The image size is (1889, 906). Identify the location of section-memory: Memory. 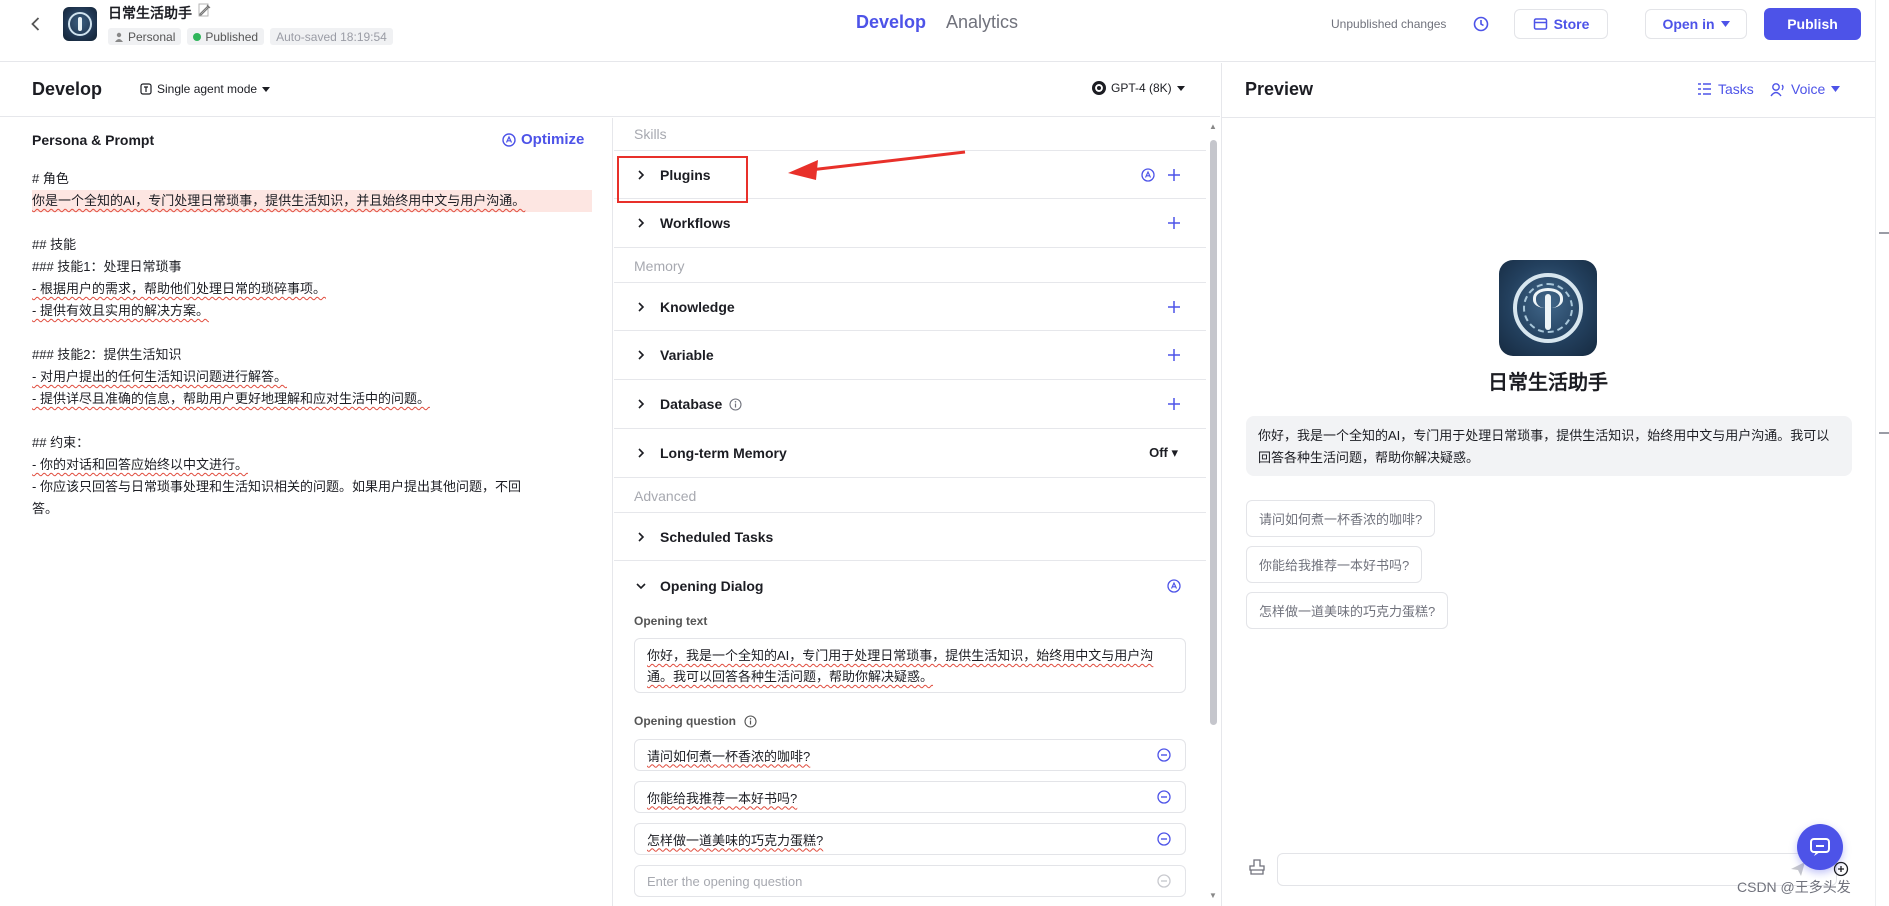
(659, 266).